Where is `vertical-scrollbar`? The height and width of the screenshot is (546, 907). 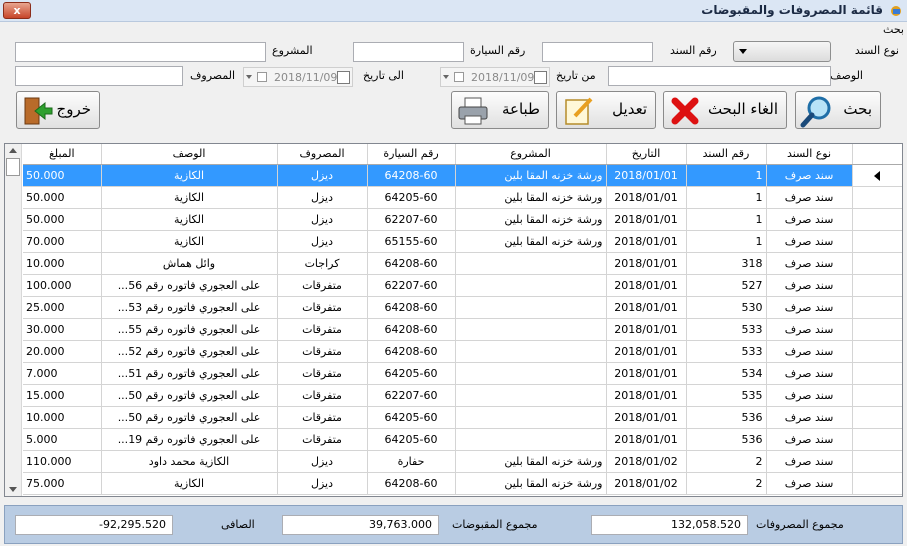 vertical-scrollbar is located at coordinates (13, 320).